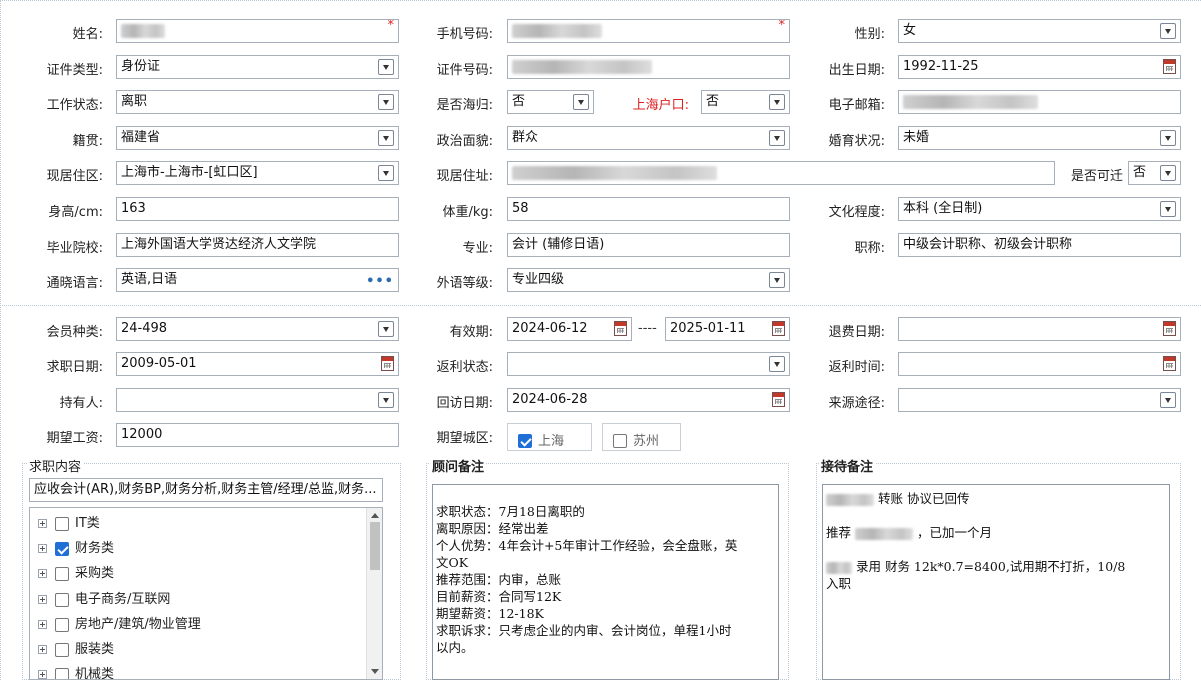 The image size is (1201, 680). I want to click on political-select: 群众, so click(648, 138).